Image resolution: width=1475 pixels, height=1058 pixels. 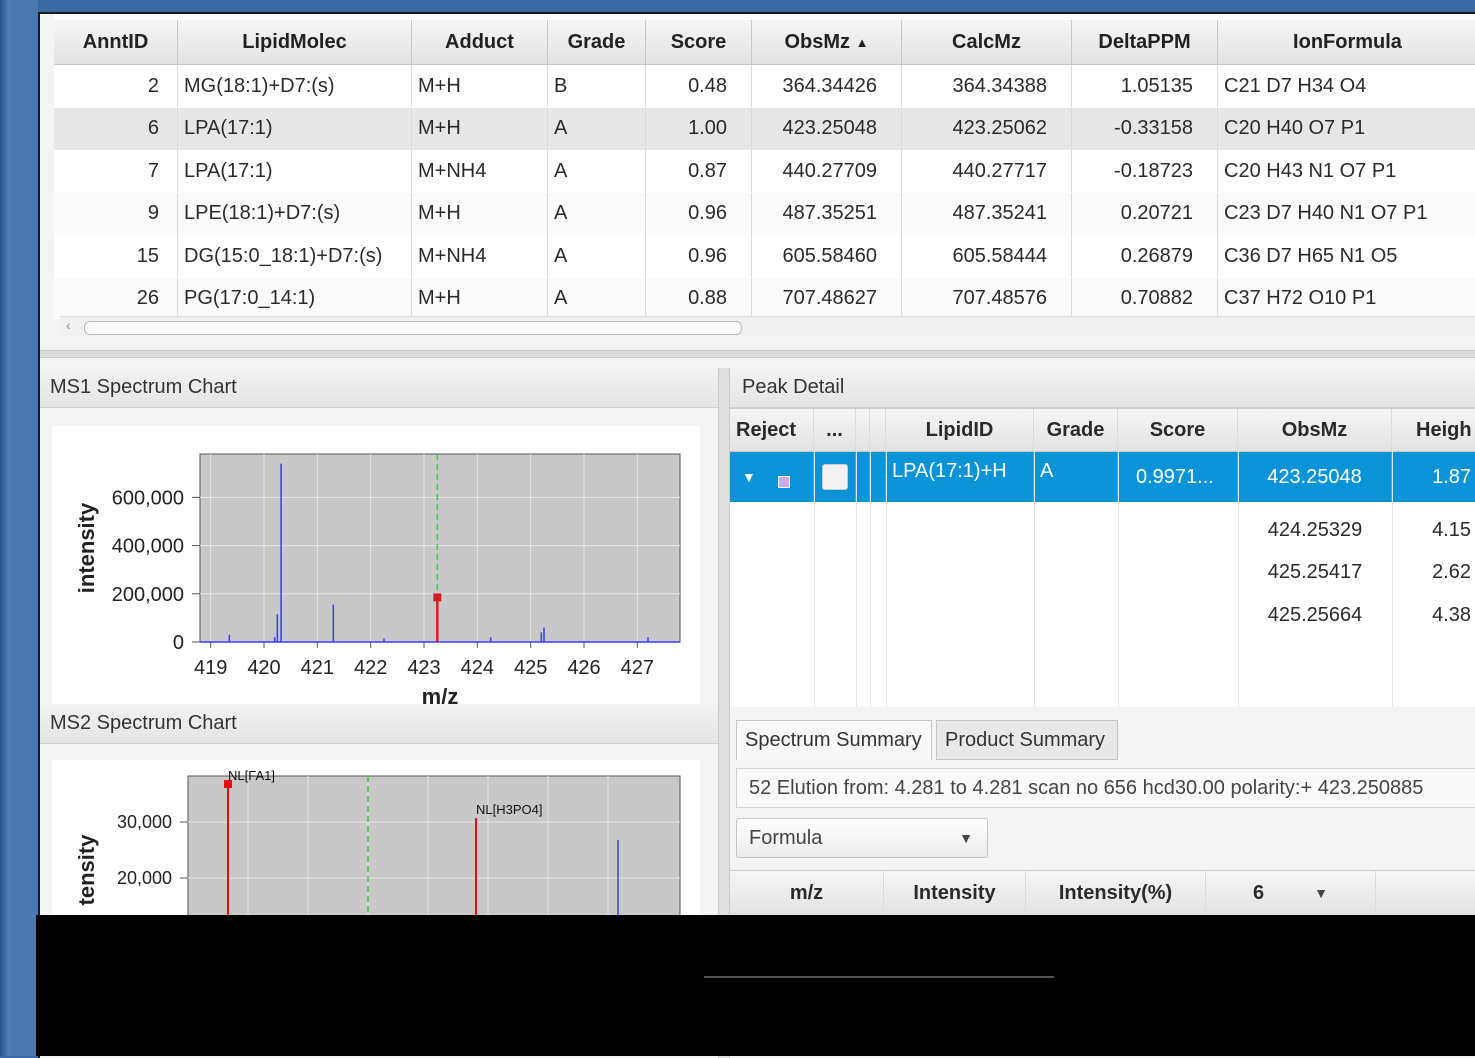 What do you see at coordinates (960, 430) in the screenshot?
I see `column-header-lipidid: LipidID` at bounding box center [960, 430].